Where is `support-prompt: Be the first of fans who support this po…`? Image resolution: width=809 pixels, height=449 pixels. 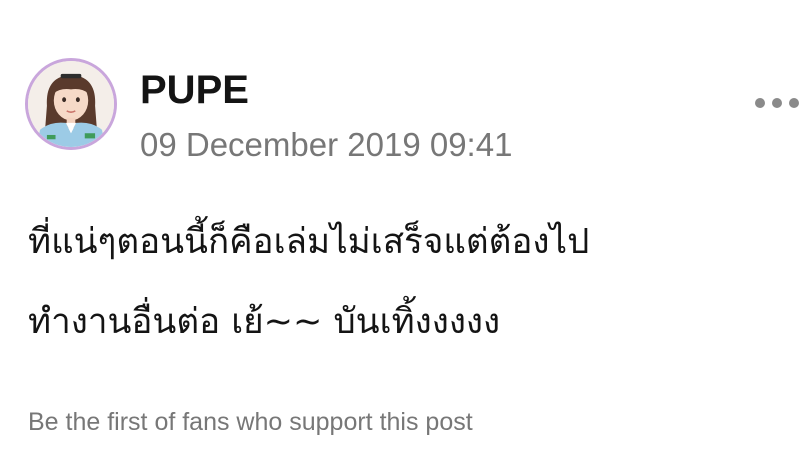 support-prompt: Be the first of fans who support this po… is located at coordinates (250, 422).